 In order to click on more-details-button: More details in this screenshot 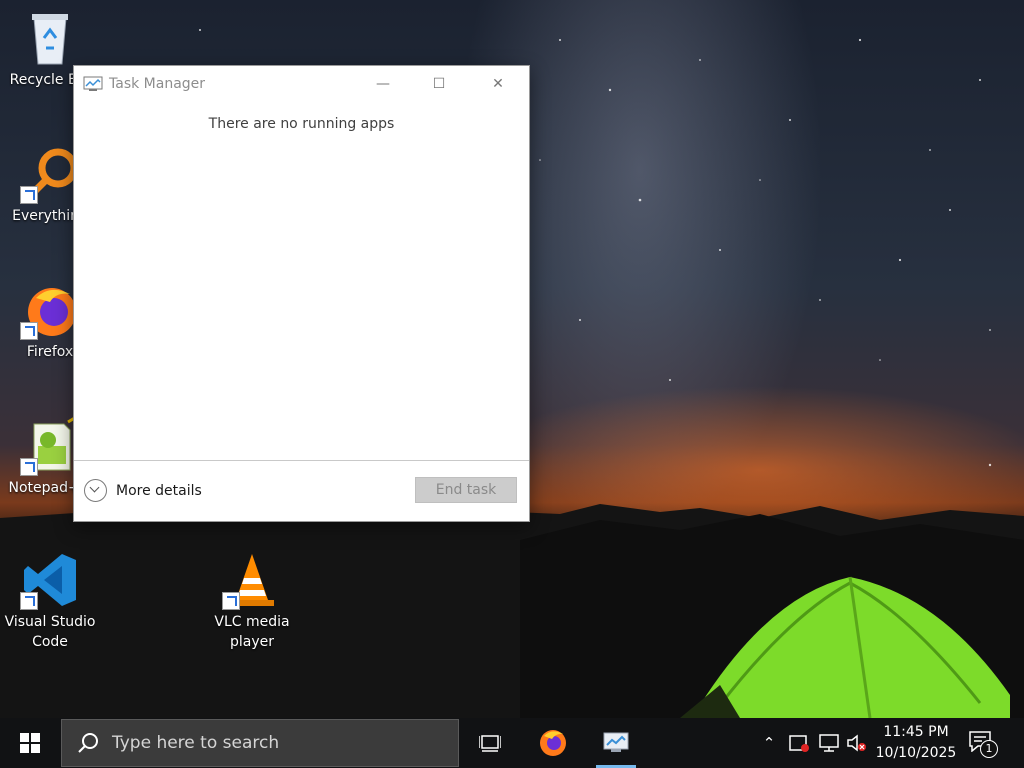, I will do `click(143, 490)`.